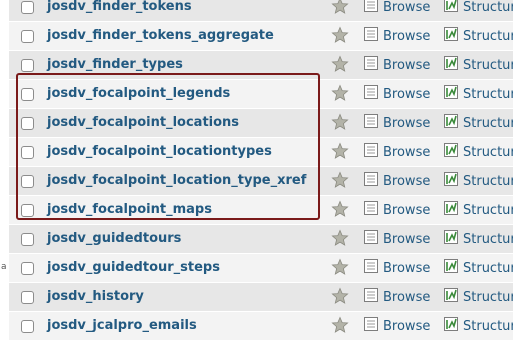 The width and height of the screenshot is (513, 345). I want to click on table-name-link: josdv_guidedtours, so click(114, 238).